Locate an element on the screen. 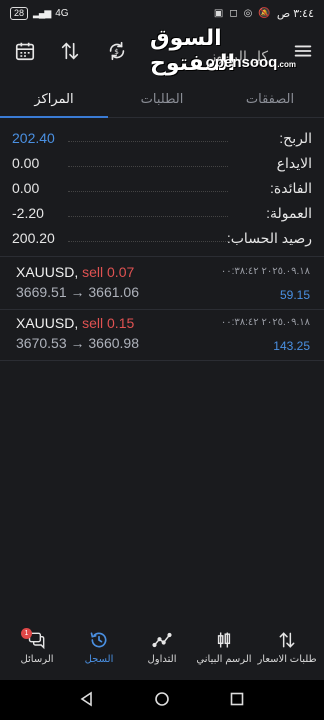 The height and width of the screenshot is (720, 324). tab-positions: المراكز is located at coordinates (54, 99).